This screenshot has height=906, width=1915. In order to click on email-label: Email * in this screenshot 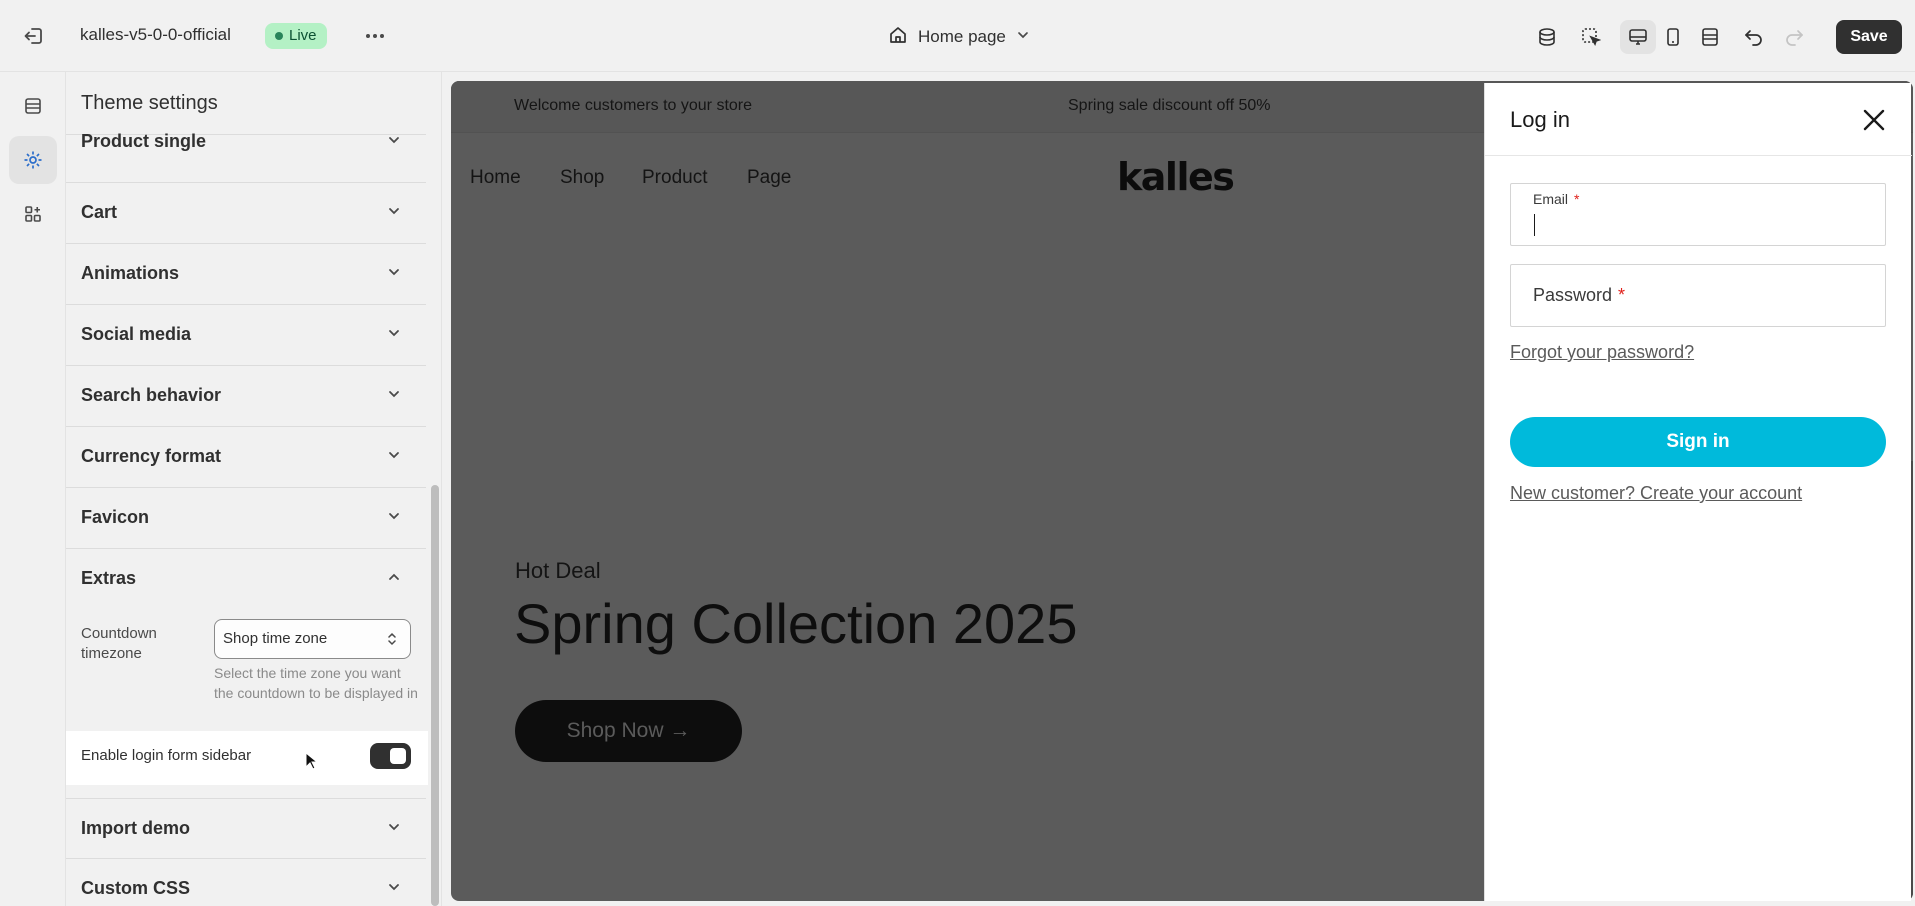, I will do `click(1556, 199)`.